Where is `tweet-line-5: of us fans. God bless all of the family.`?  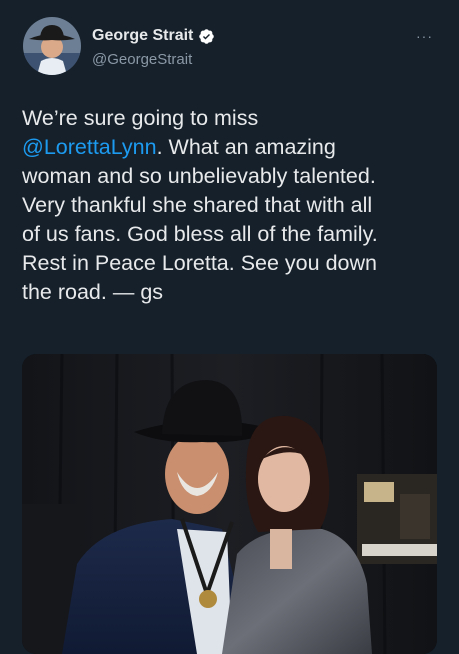
tweet-line-5: of us fans. God bless all of the family. is located at coordinates (200, 234).